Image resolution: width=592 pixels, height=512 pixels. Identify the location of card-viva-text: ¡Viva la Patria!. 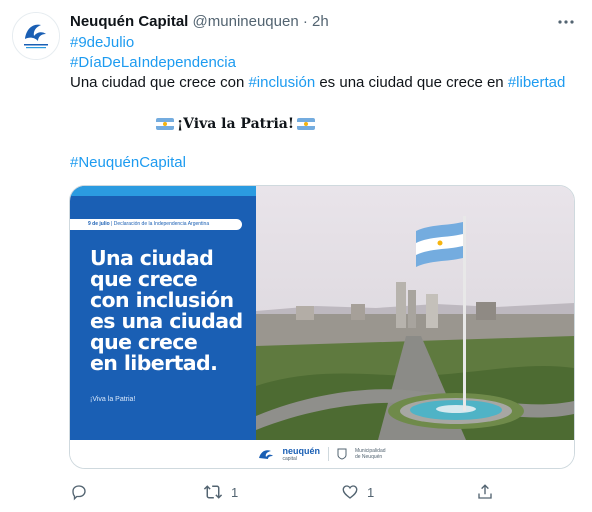
(113, 399).